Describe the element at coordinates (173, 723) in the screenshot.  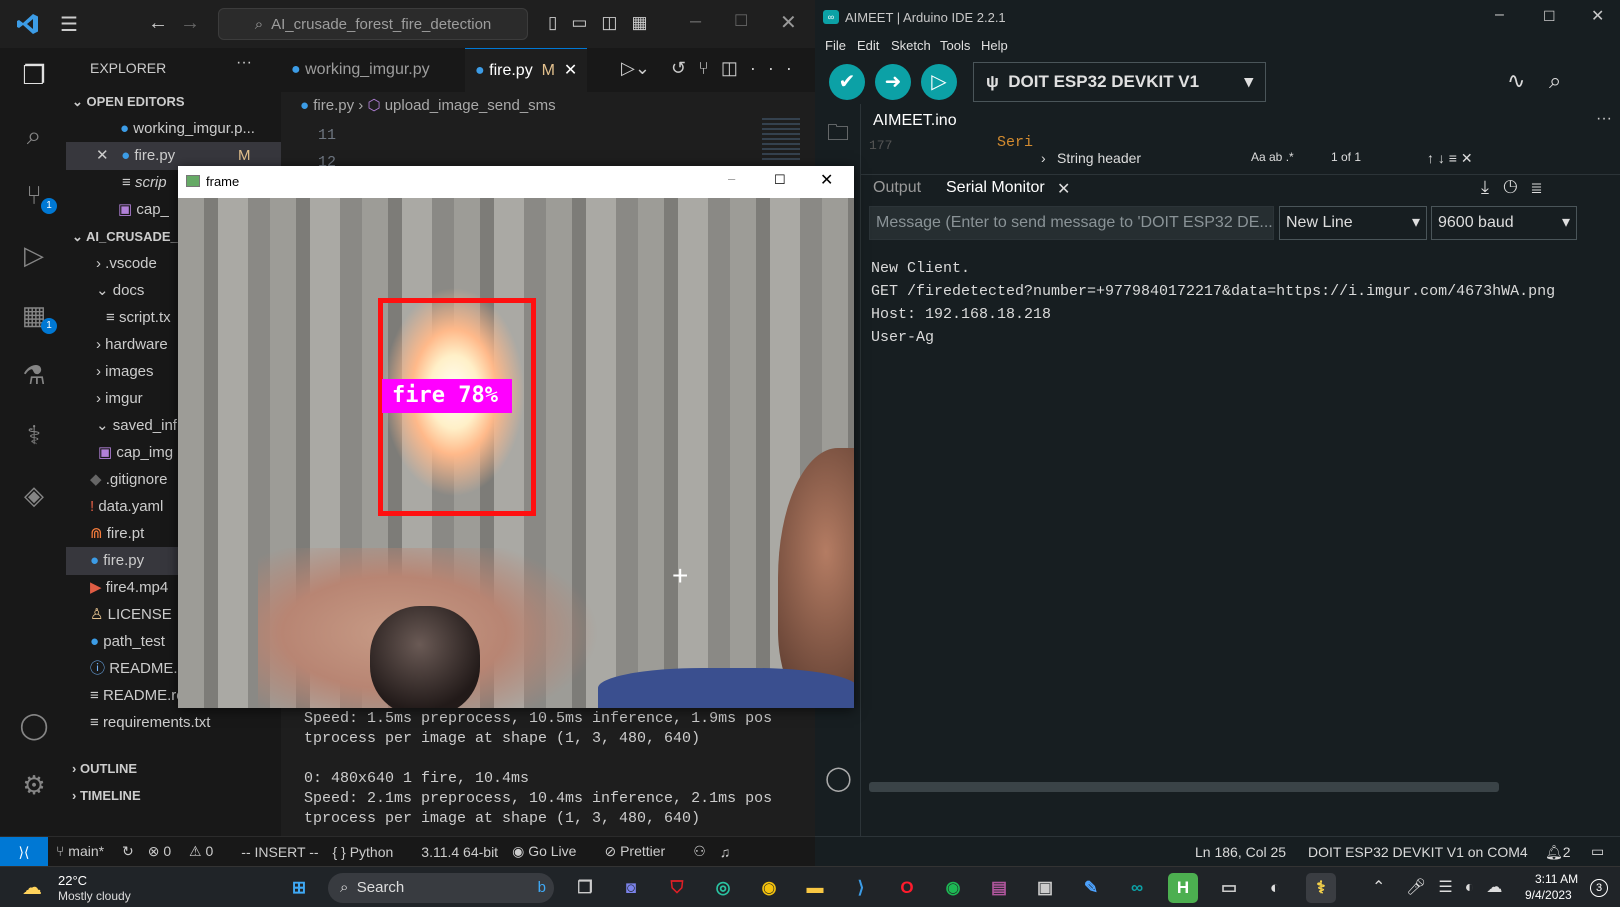
I see `tree-item: ≡ requirements.txt` at that location.